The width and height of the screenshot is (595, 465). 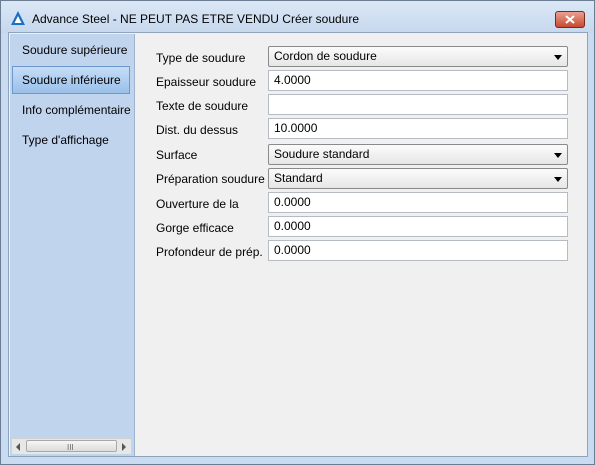 What do you see at coordinates (201, 58) in the screenshot?
I see `type-de-soudure-label: Type de soudure` at bounding box center [201, 58].